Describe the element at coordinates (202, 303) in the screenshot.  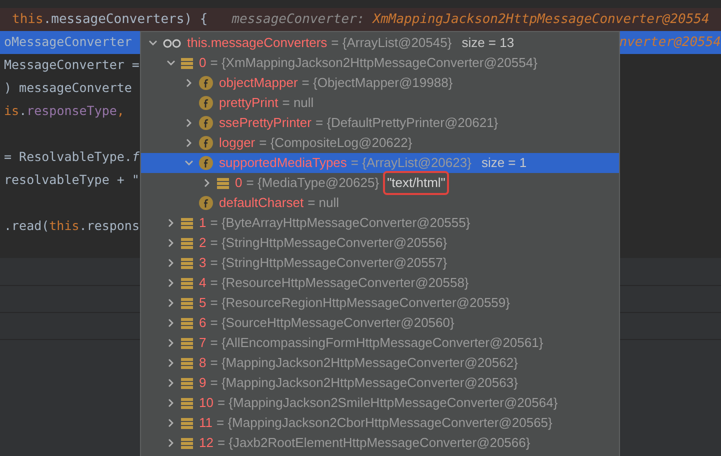
I see `variable-name: 5` at that location.